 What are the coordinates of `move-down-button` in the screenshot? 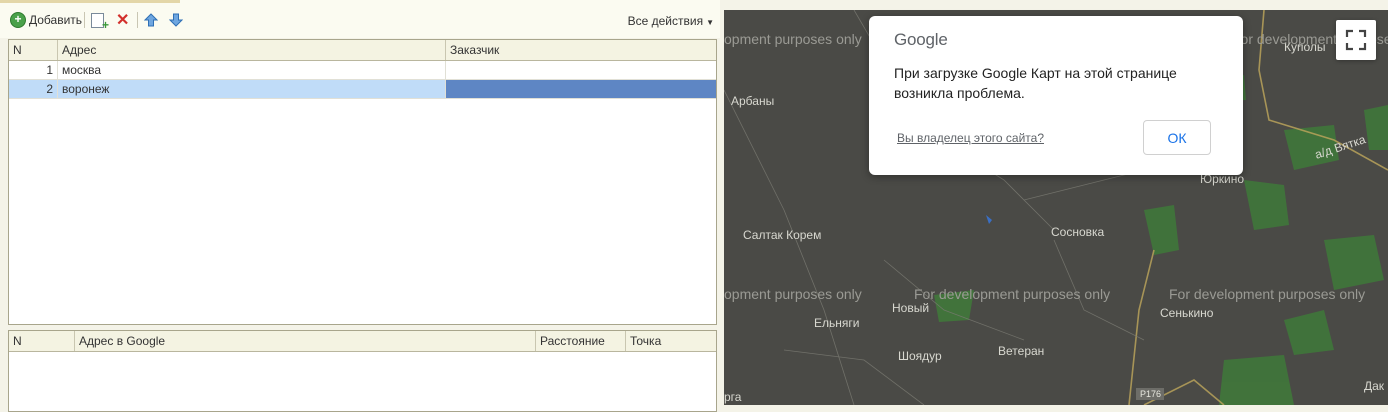 It's located at (176, 20).